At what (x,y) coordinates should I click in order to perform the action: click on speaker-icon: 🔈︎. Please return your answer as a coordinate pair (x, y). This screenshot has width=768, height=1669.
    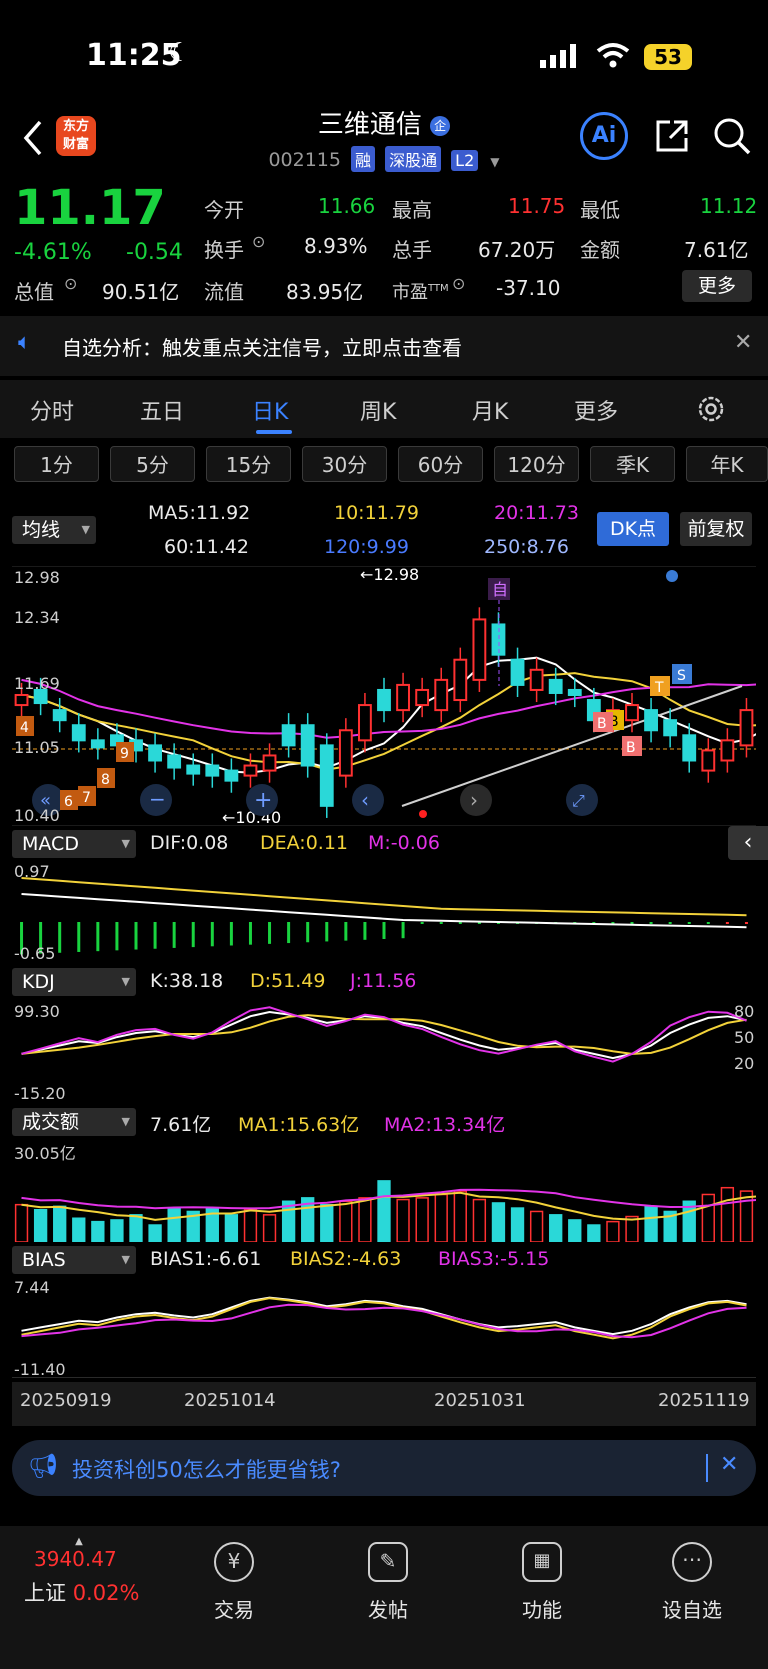
    Looking at the image, I should click on (25, 342).